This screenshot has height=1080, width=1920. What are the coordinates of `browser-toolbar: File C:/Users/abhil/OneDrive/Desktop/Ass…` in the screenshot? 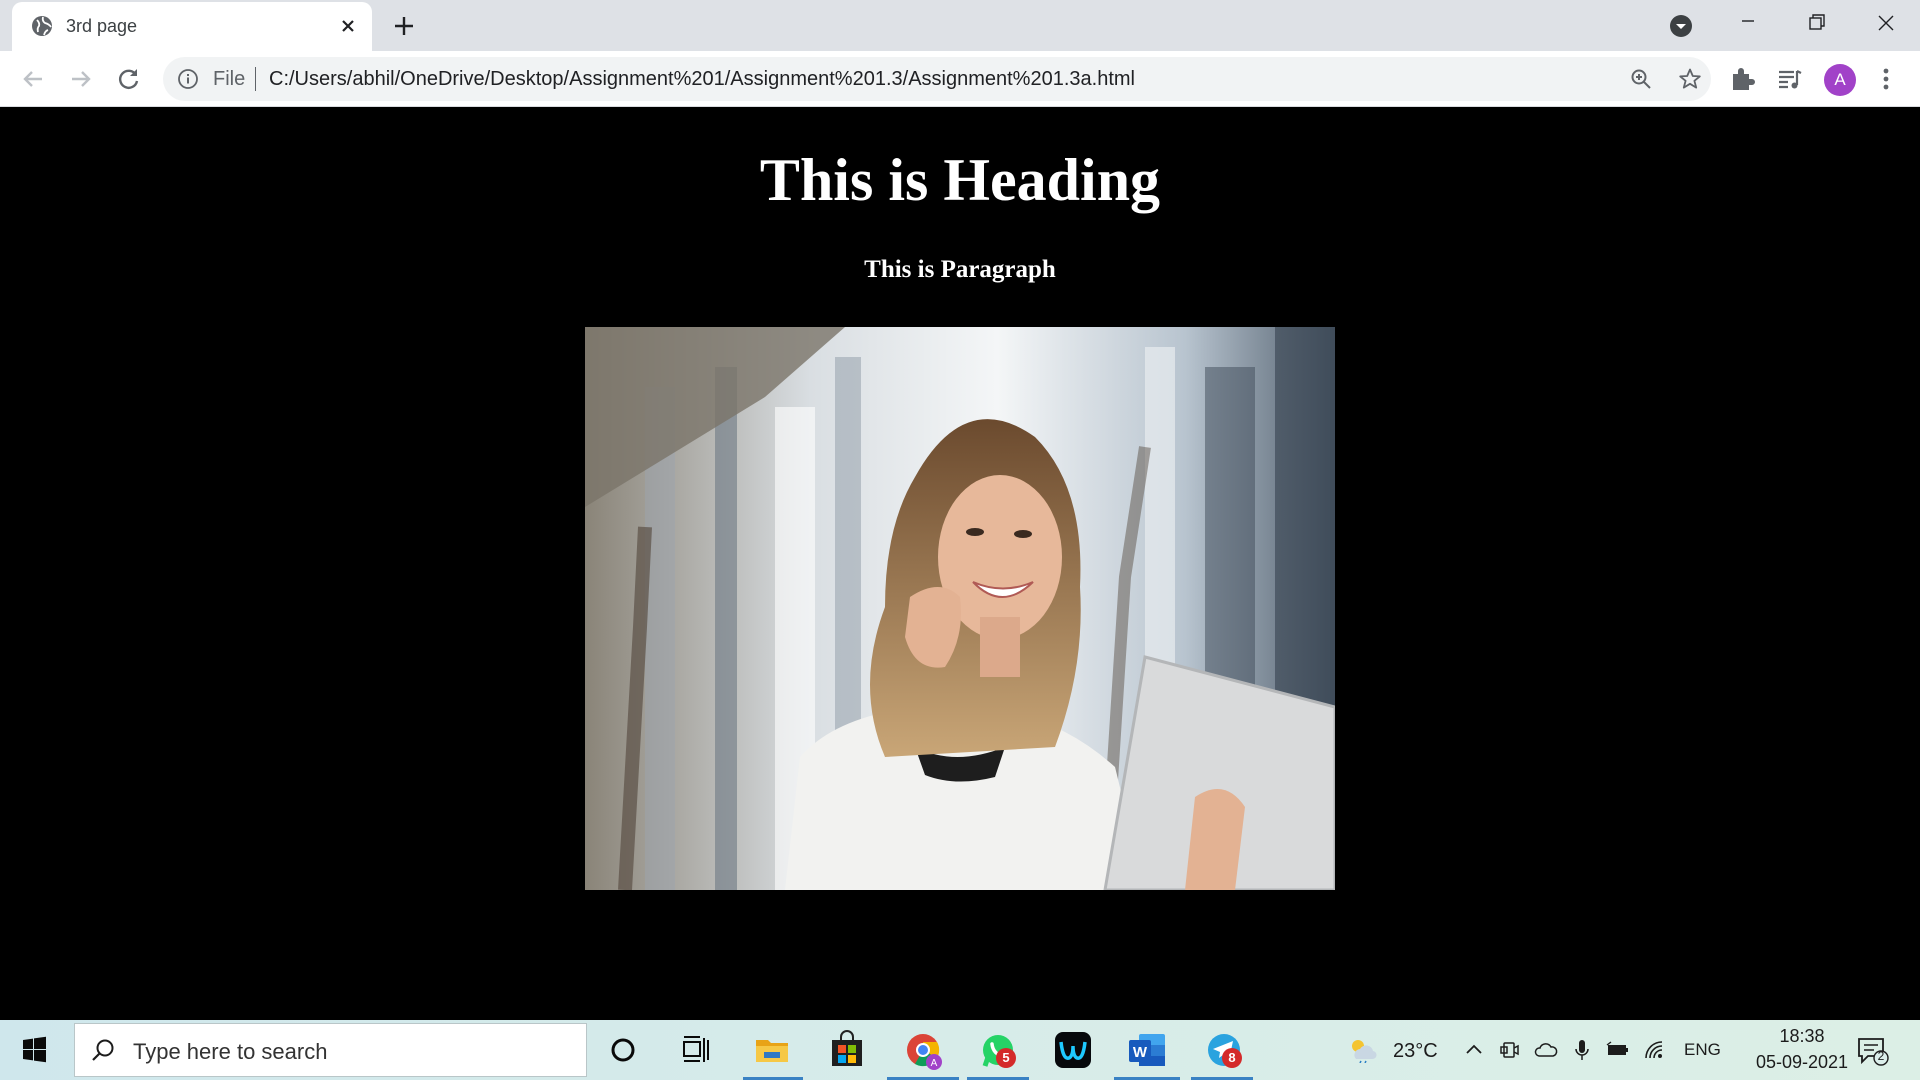 It's located at (960, 79).